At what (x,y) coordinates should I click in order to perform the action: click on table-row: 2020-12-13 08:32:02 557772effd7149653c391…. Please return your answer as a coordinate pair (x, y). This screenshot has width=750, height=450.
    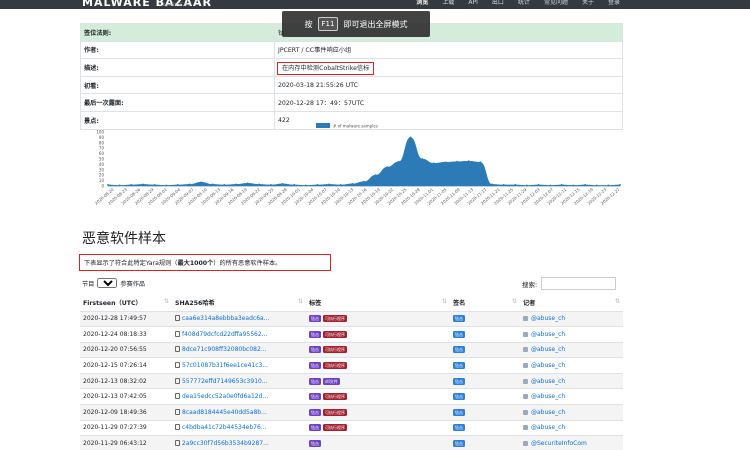
    Looking at the image, I should click on (351, 380).